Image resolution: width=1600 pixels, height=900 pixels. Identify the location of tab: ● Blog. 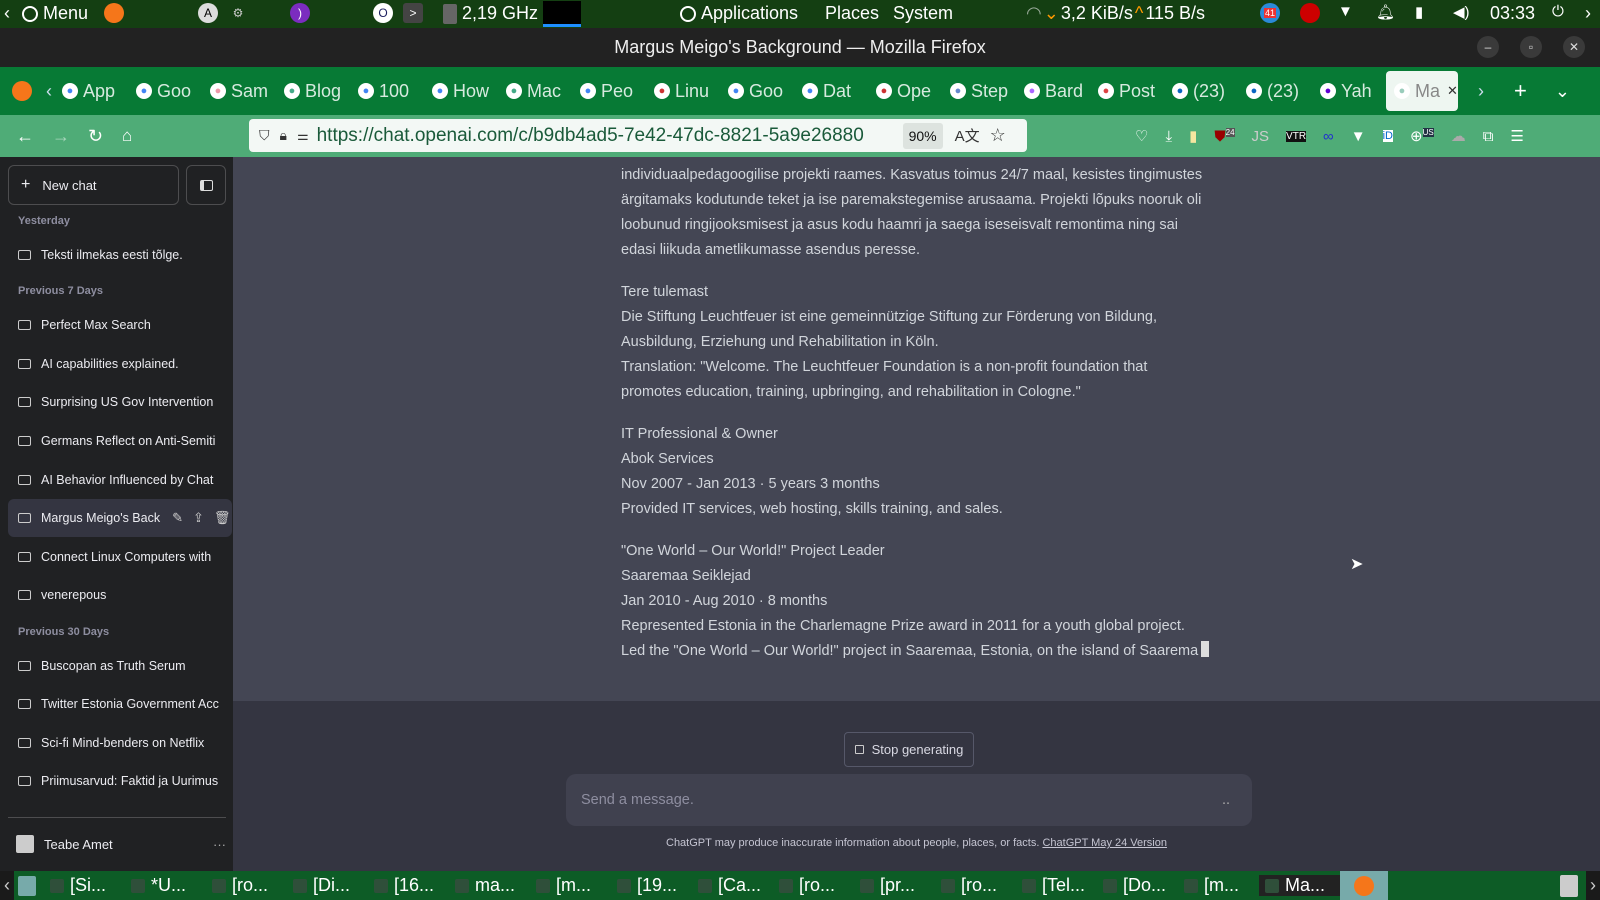
(313, 91).